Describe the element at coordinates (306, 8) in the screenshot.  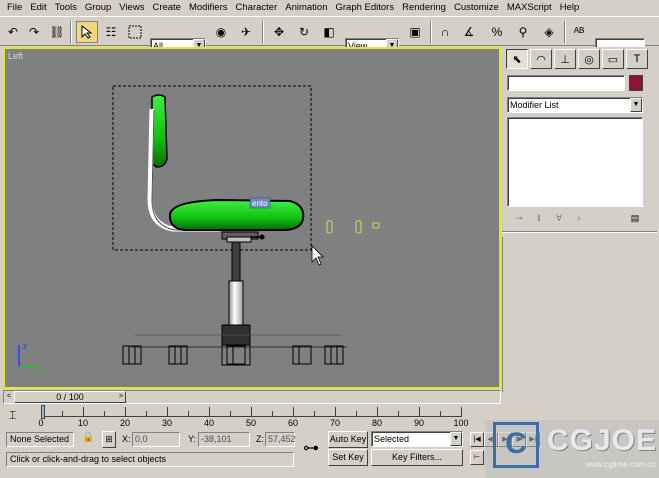
I see `menu-animation: Animation` at that location.